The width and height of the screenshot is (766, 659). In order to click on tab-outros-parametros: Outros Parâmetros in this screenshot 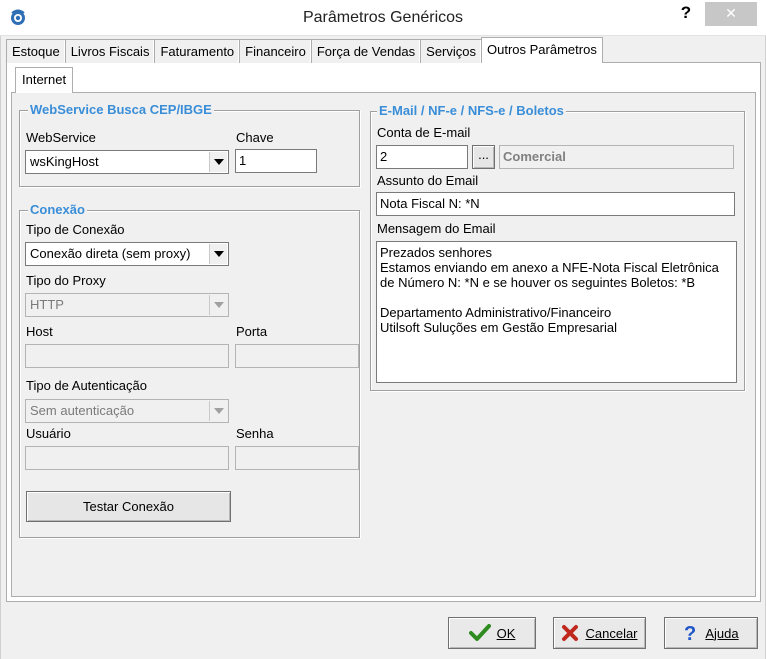, I will do `click(542, 50)`.